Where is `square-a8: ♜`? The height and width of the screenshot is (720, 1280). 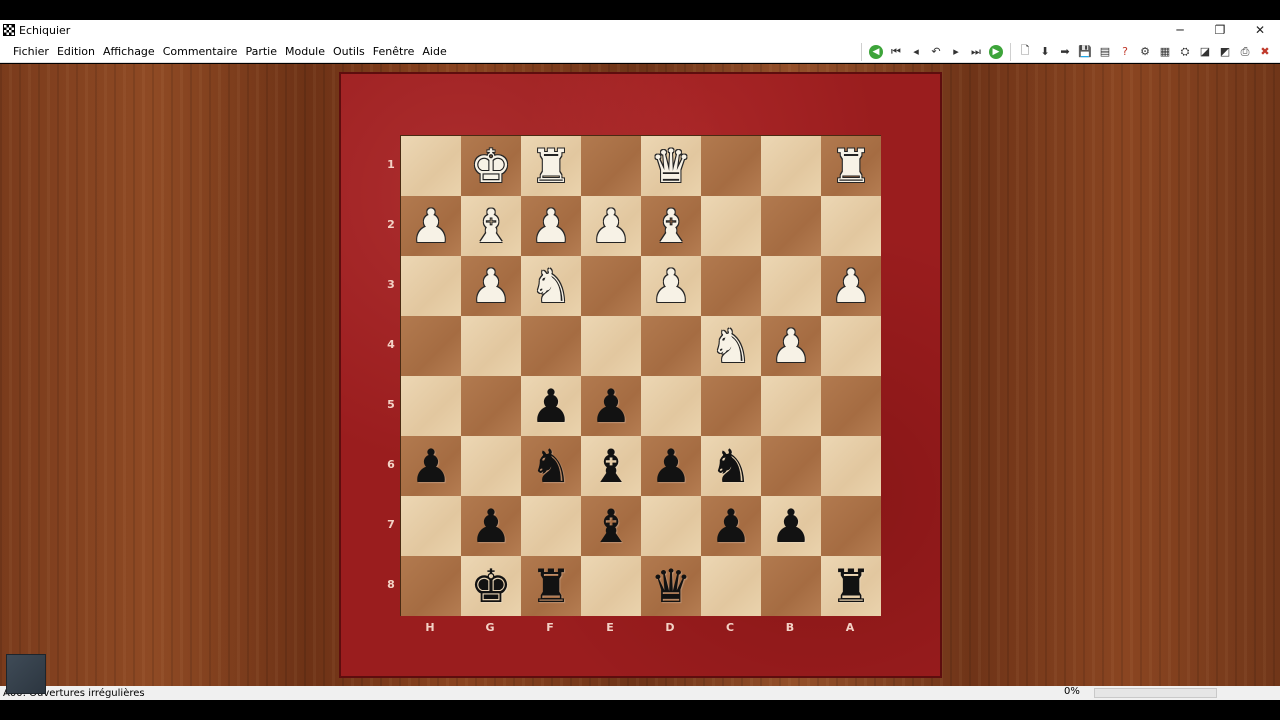
square-a8: ♜ is located at coordinates (851, 586).